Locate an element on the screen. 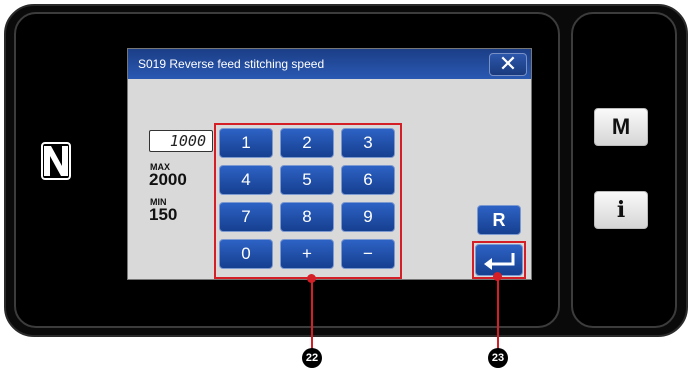 The height and width of the screenshot is (371, 692). enter-button is located at coordinates (499, 260).